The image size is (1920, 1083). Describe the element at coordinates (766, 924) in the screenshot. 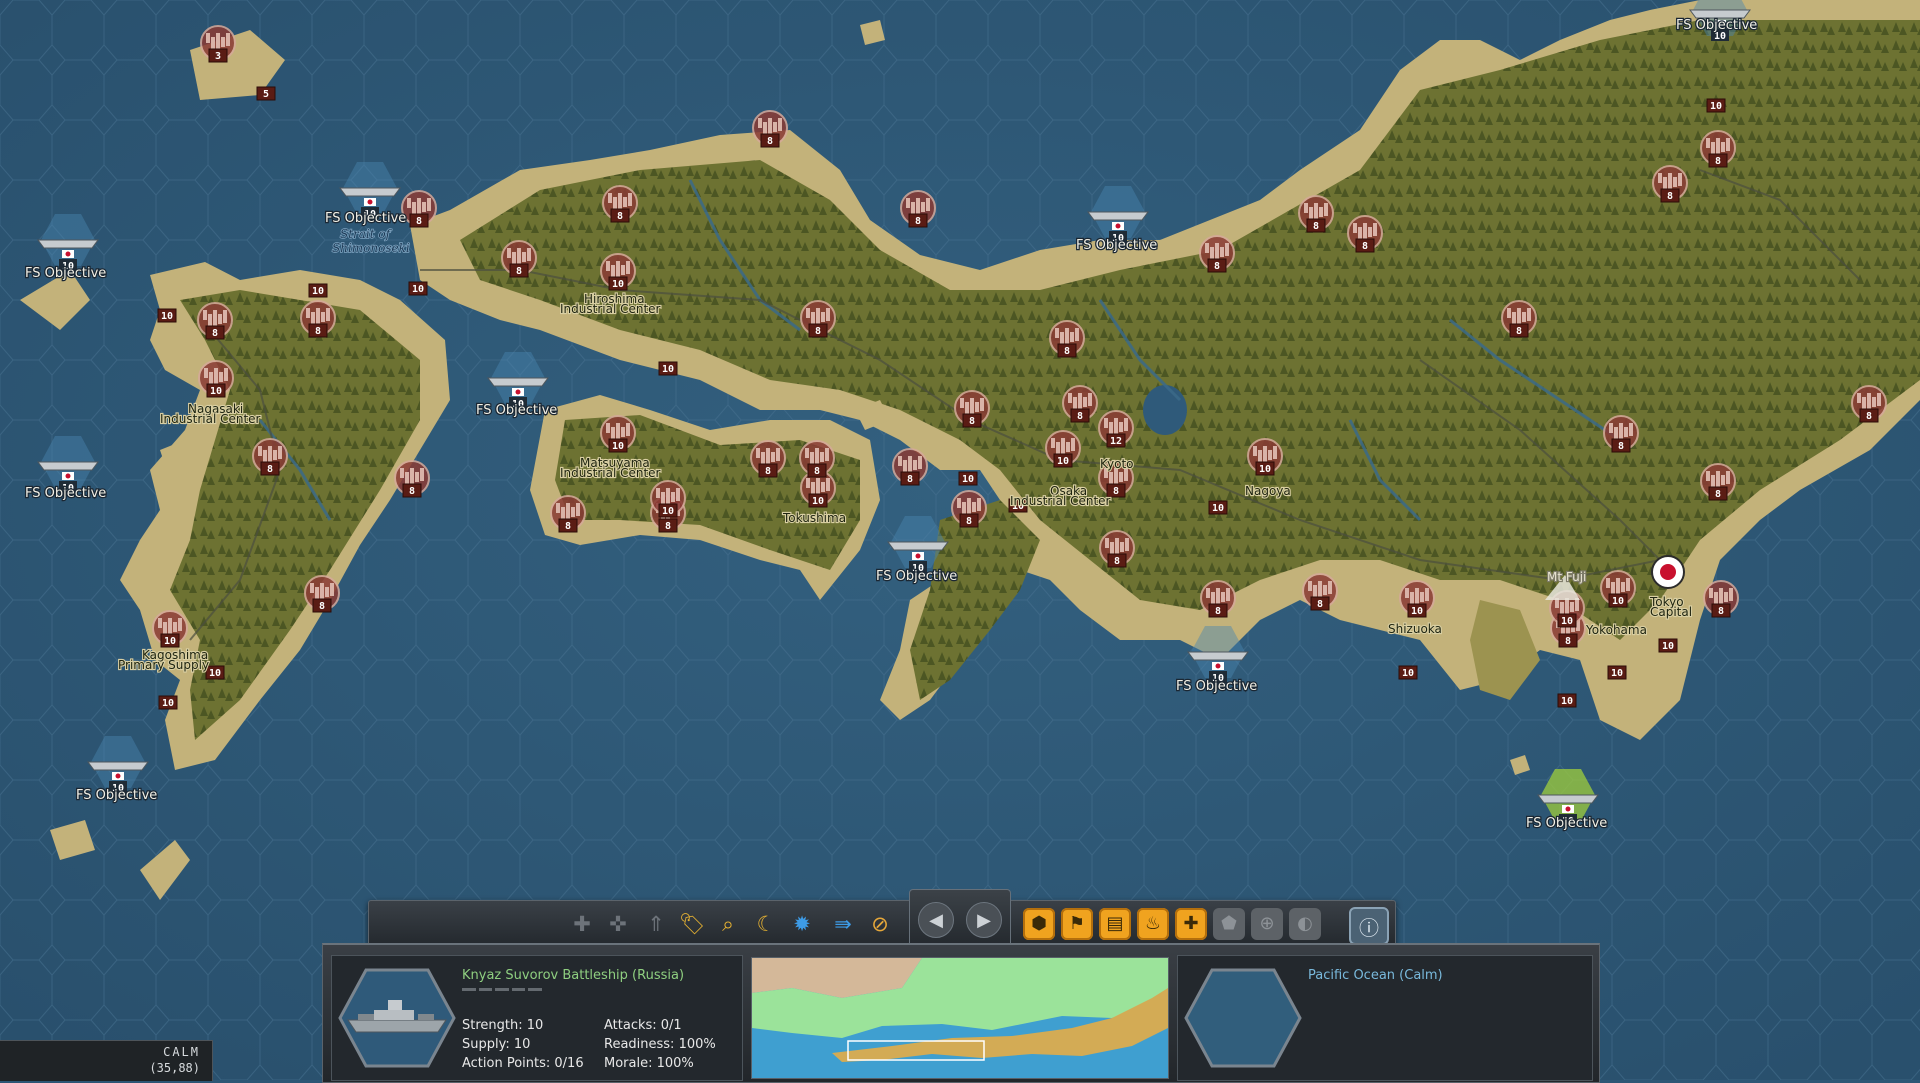

I see `moon-icon: ☾` at that location.